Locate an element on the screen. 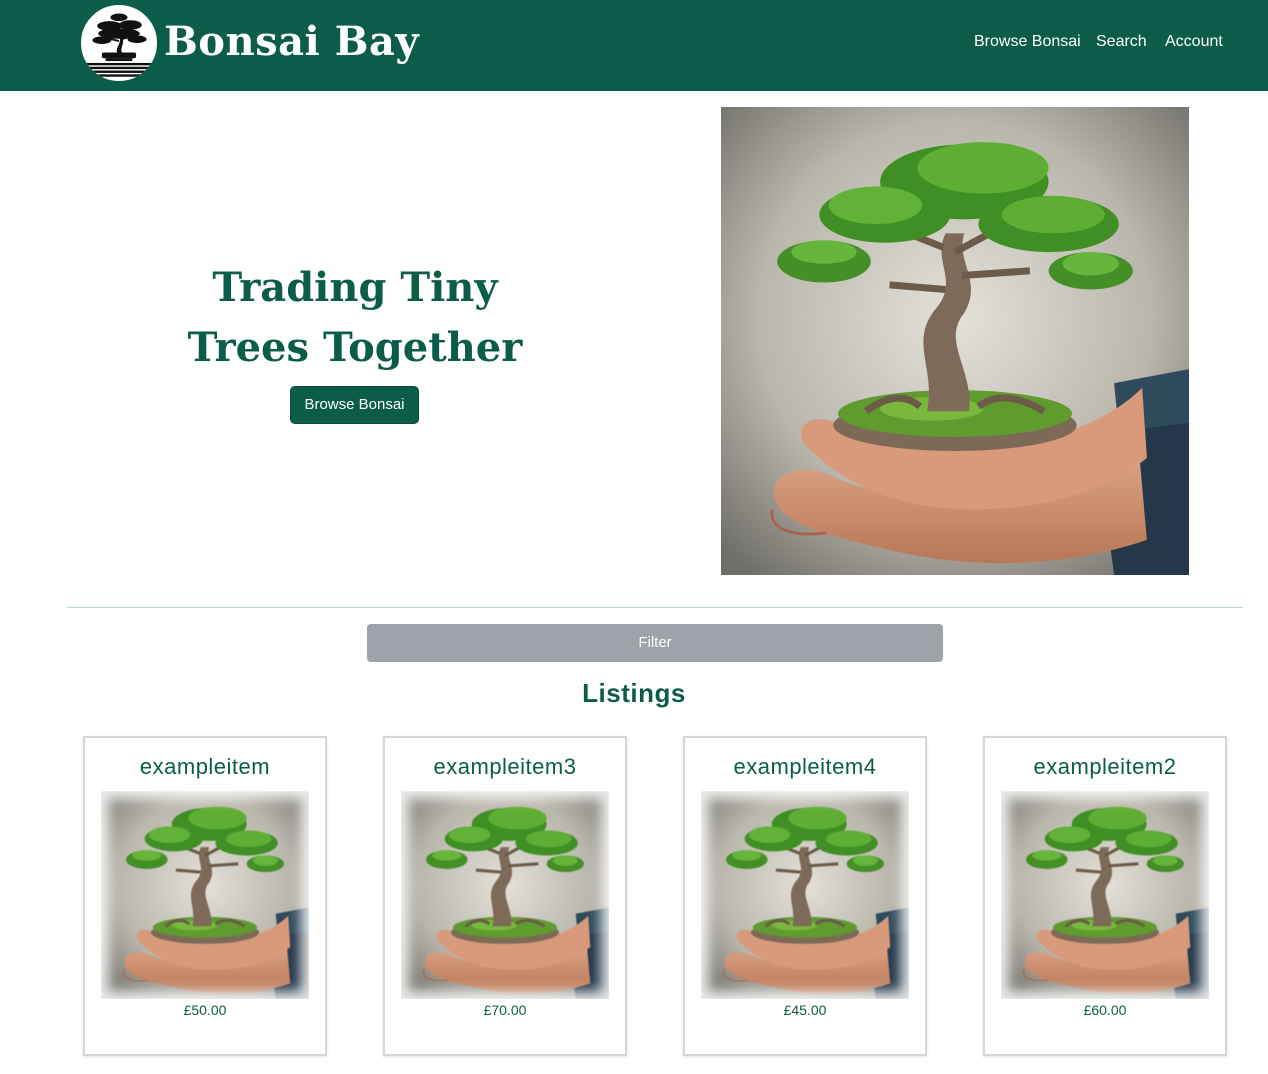 Image resolution: width=1268 pixels, height=1074 pixels. listing-price: £50.00 is located at coordinates (205, 1010).